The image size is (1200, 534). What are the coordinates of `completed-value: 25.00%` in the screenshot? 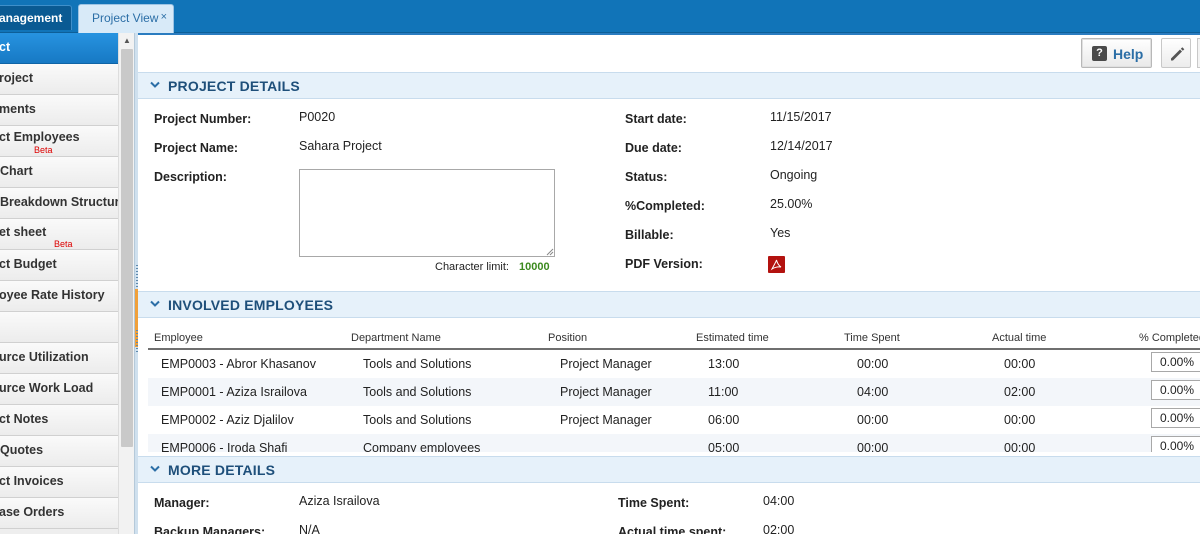 It's located at (791, 204).